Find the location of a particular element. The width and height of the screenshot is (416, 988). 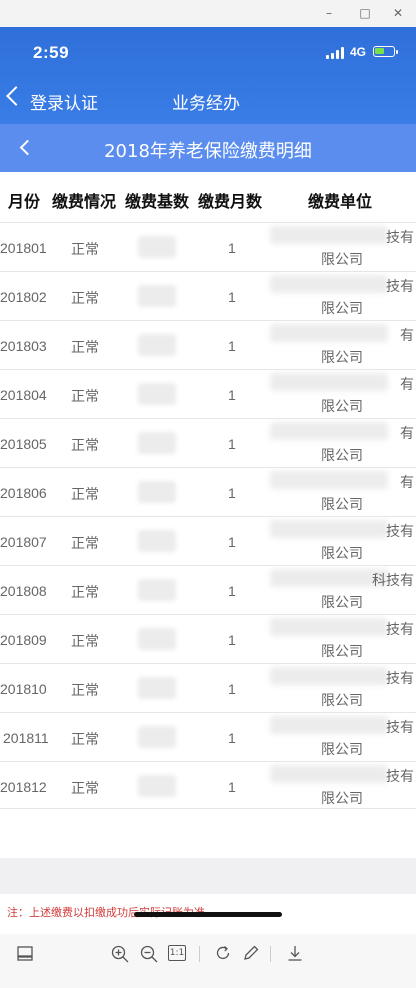

table-header: 月份 缴费情况 缴费基数 缴费月数 缴费单位 is located at coordinates (208, 196).